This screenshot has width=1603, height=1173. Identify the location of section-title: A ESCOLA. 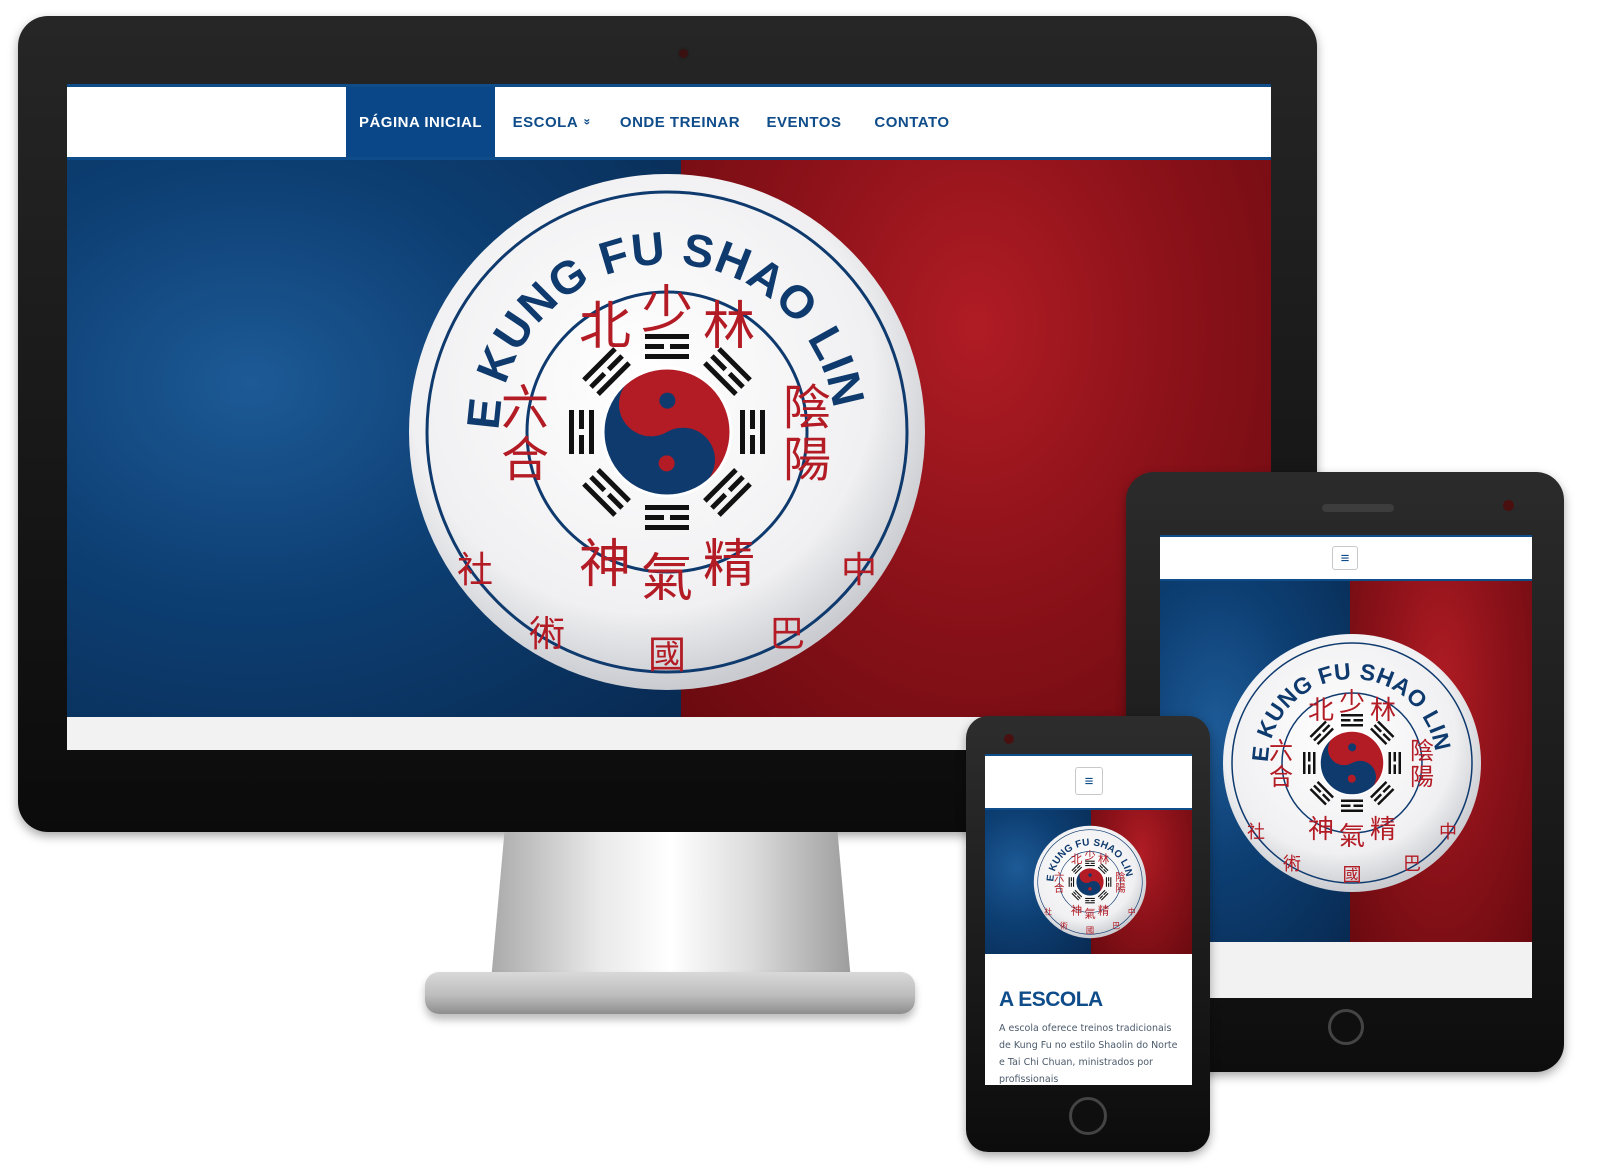
(1051, 999).